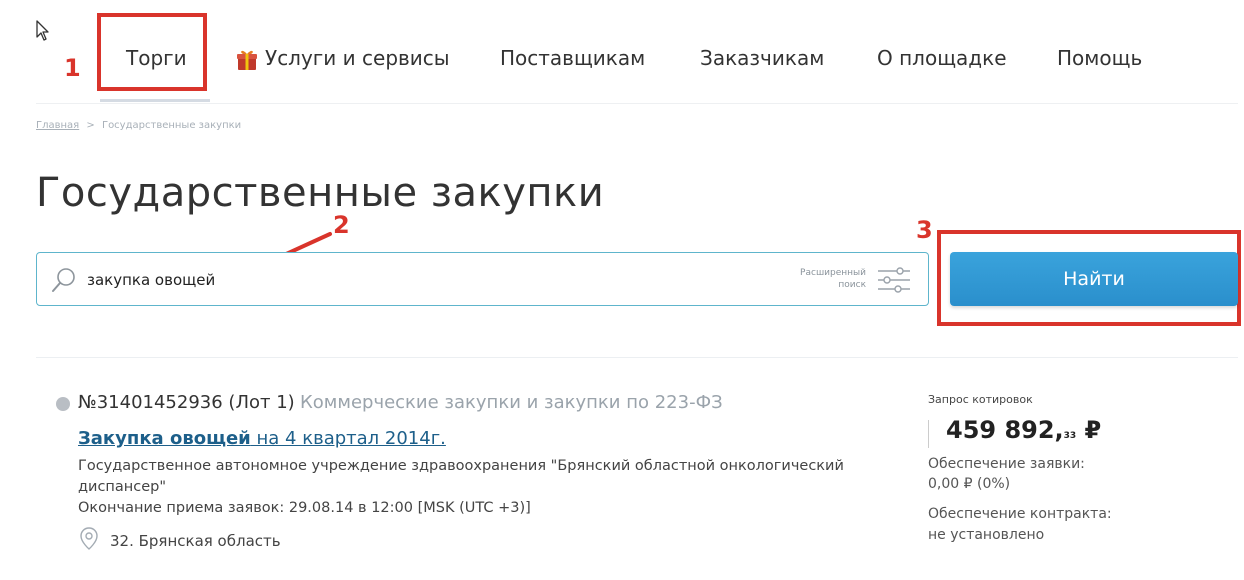 The width and height of the screenshot is (1244, 580). I want to click on bid-security-label: Обеспечение заявки:, so click(1006, 464).